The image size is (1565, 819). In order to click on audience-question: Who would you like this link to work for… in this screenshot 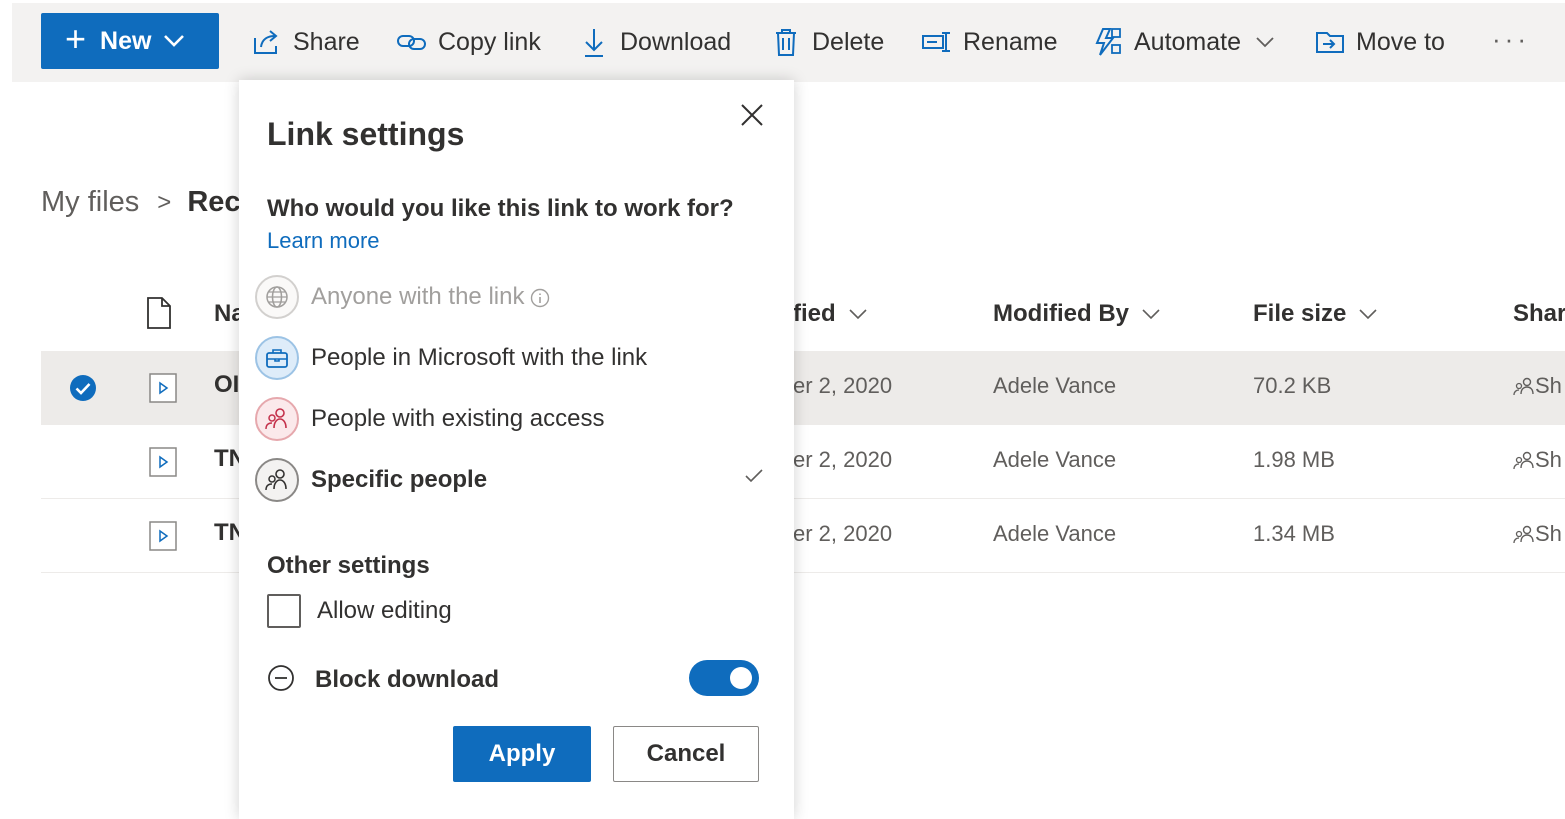, I will do `click(500, 208)`.